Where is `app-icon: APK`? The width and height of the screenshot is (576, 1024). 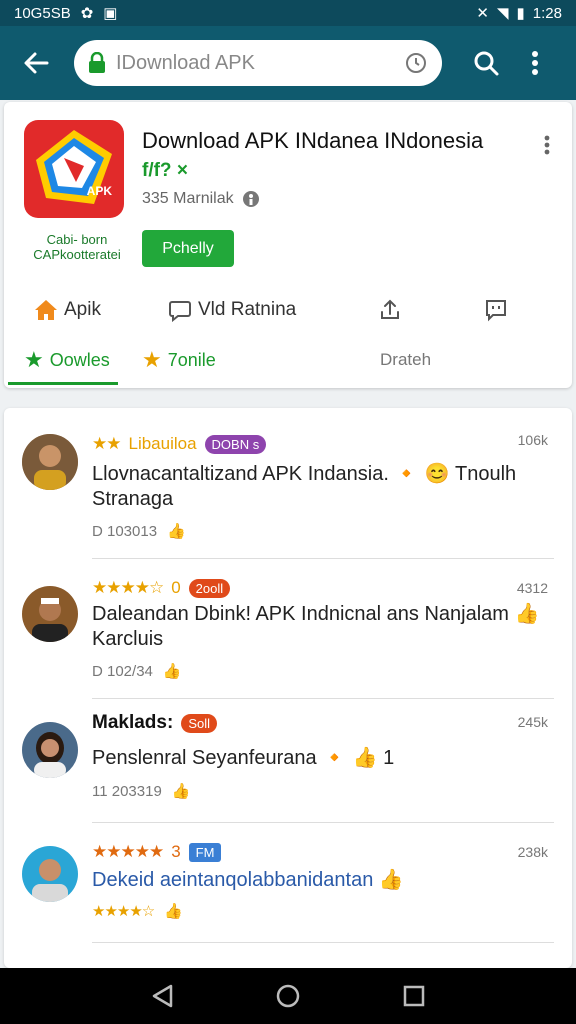
app-icon: APK is located at coordinates (74, 169).